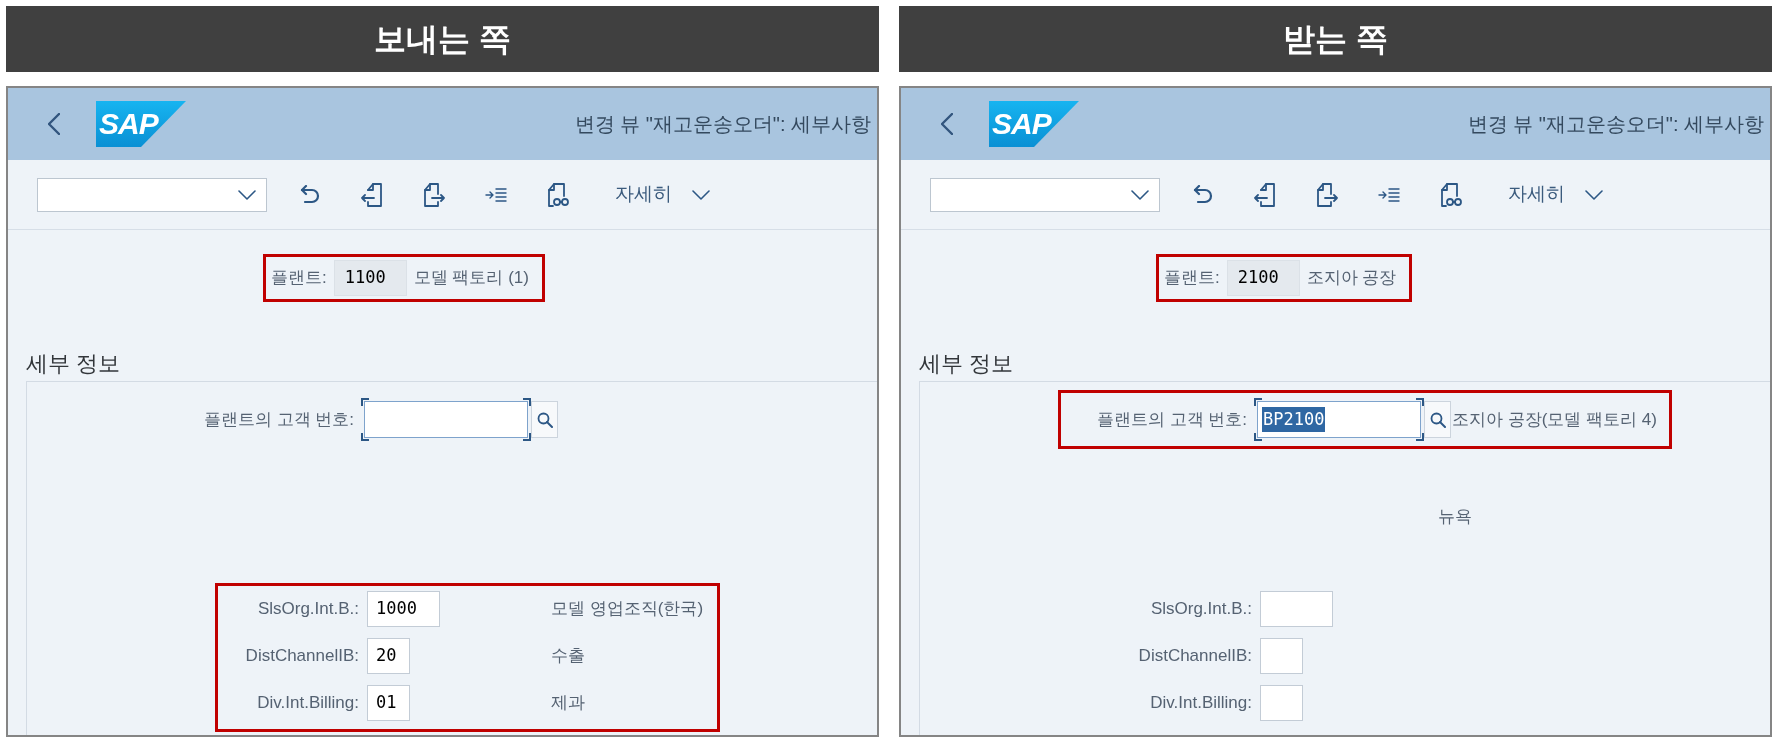 This screenshot has width=1776, height=747. What do you see at coordinates (388, 703) in the screenshot?
I see `input-field: 01` at bounding box center [388, 703].